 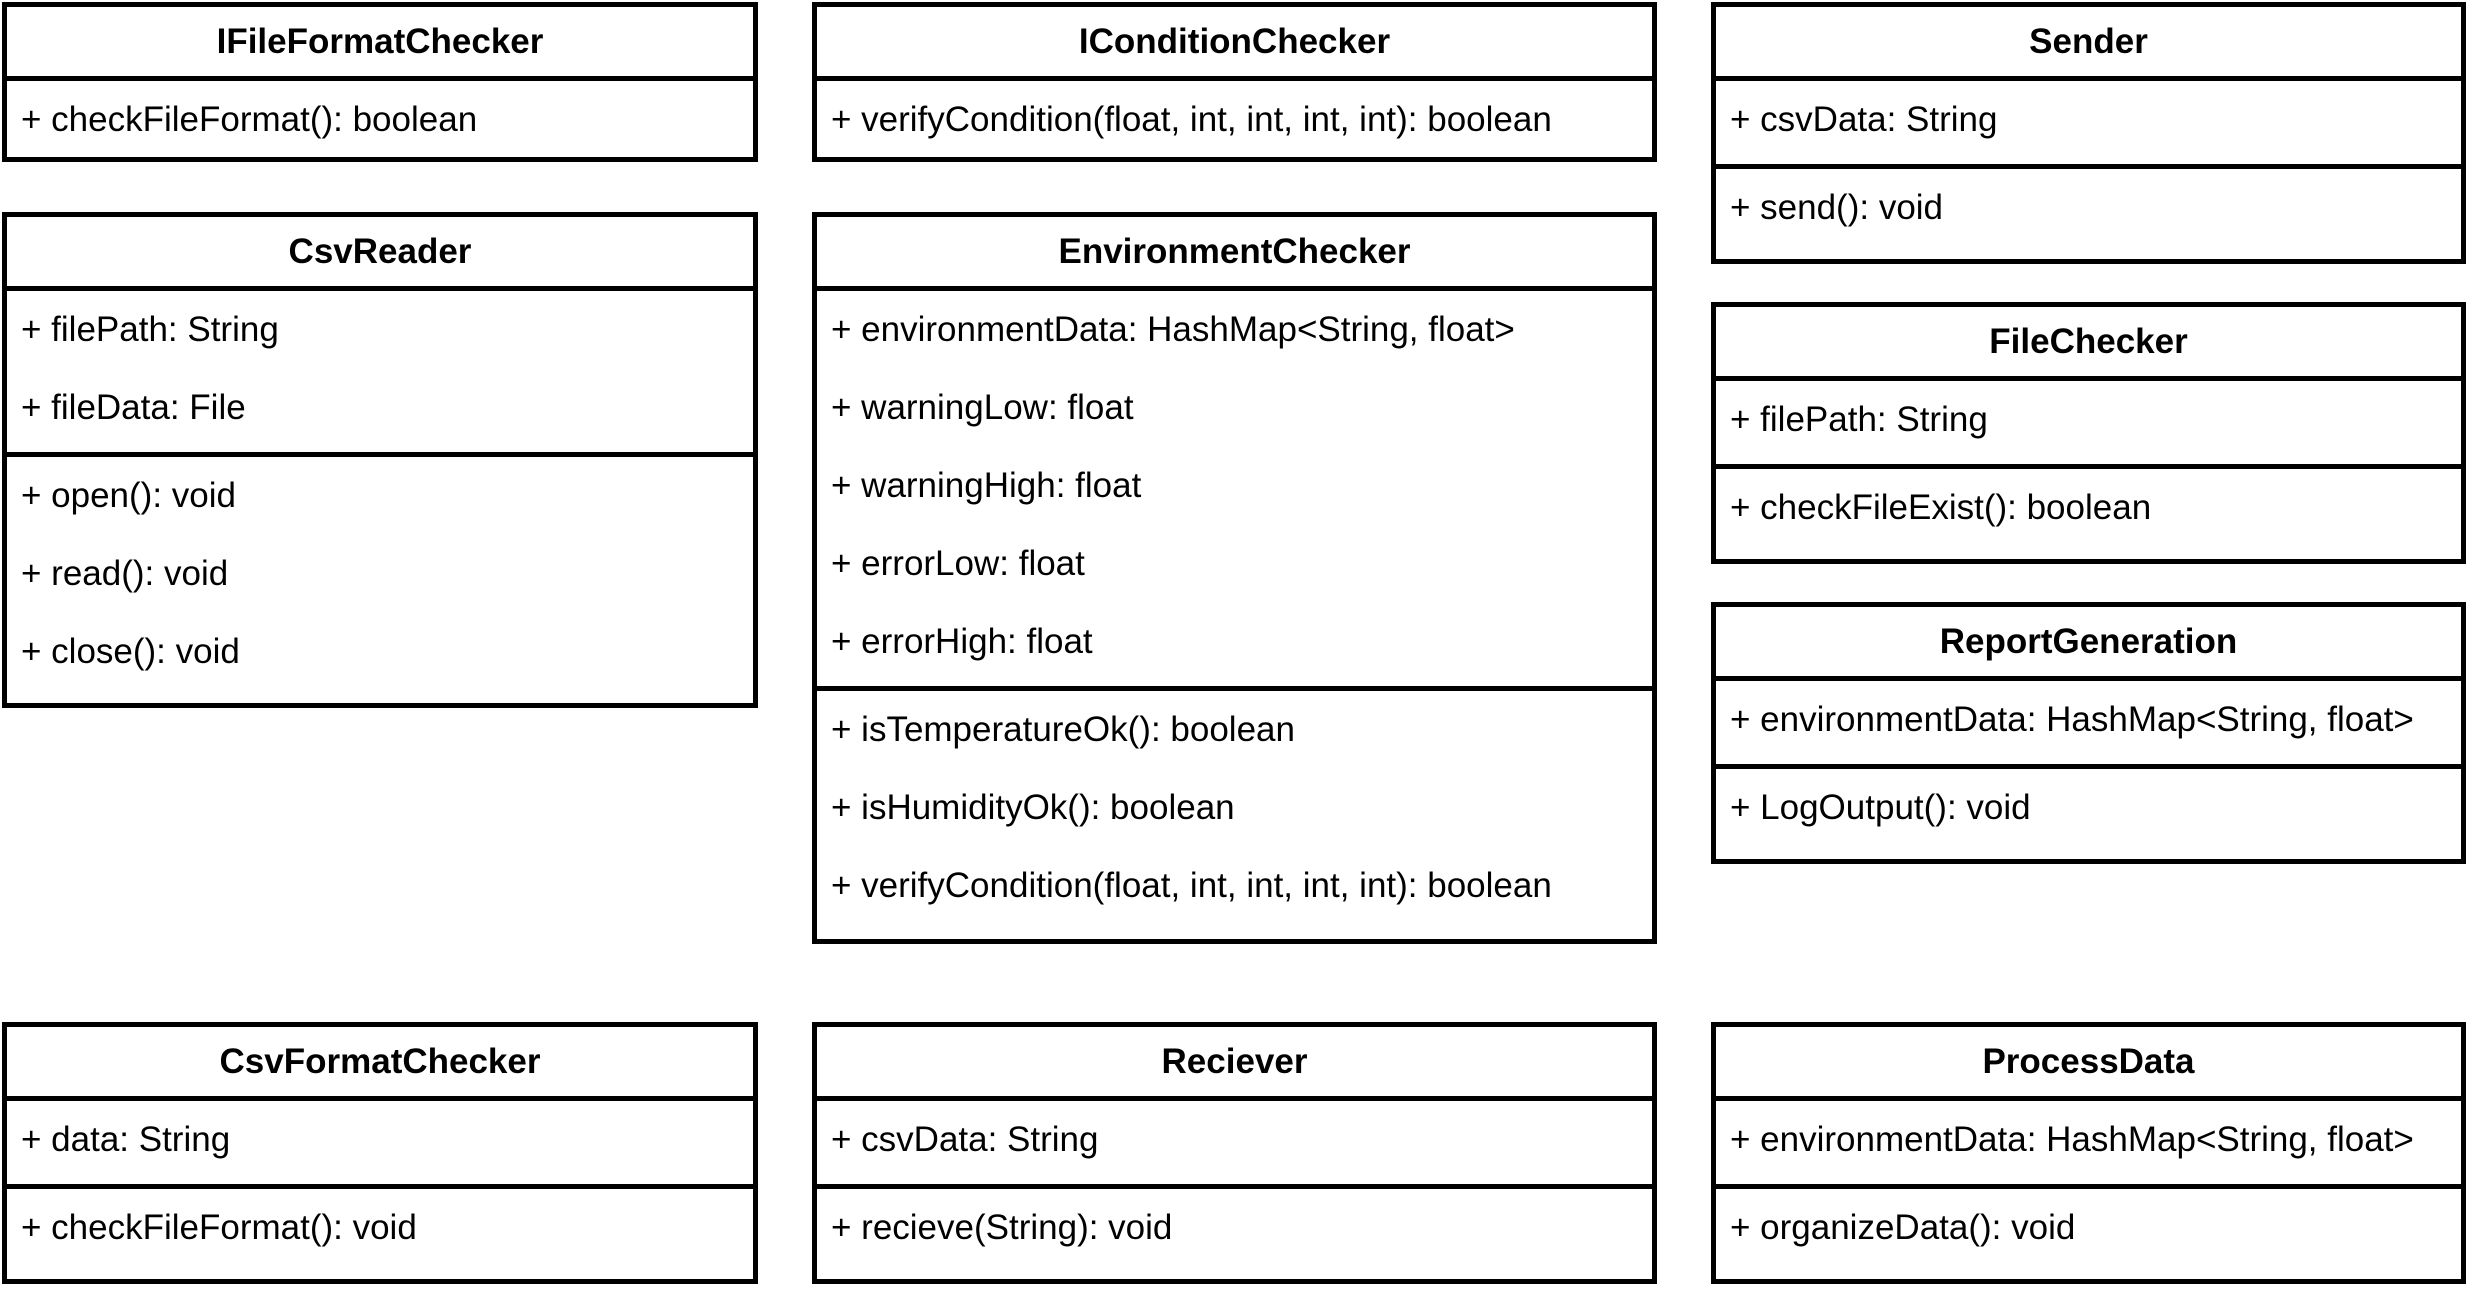 What do you see at coordinates (958, 563) in the screenshot?
I see `attribute-item: + errorLow: float` at bounding box center [958, 563].